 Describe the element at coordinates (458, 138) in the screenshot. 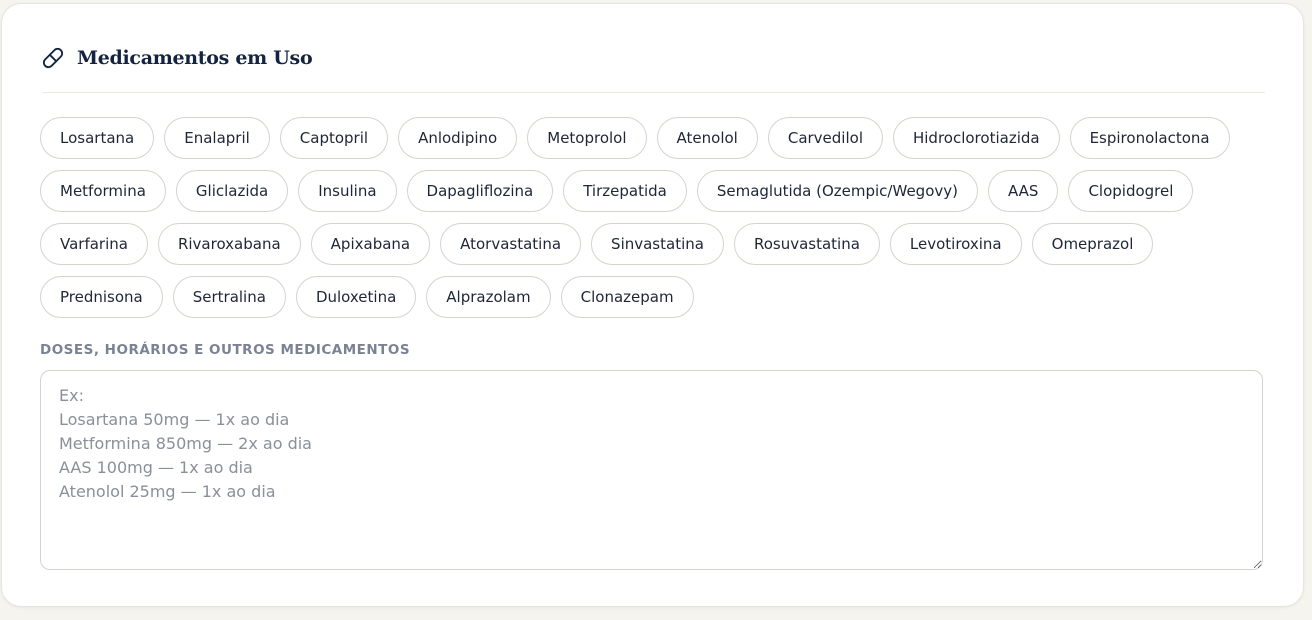

I see `medication-chip-anlodipino: Anlodipino` at that location.